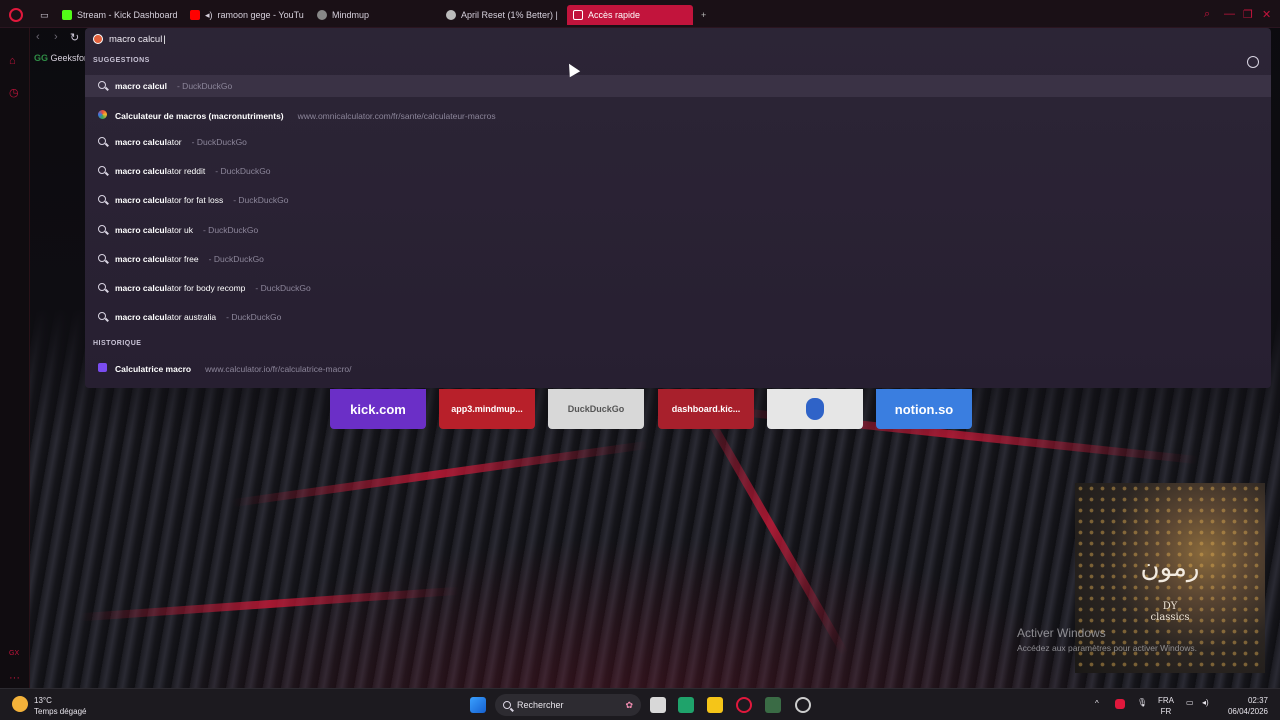  Describe the element at coordinates (15, 61) in the screenshot. I see `home-icon: ⌂` at that location.